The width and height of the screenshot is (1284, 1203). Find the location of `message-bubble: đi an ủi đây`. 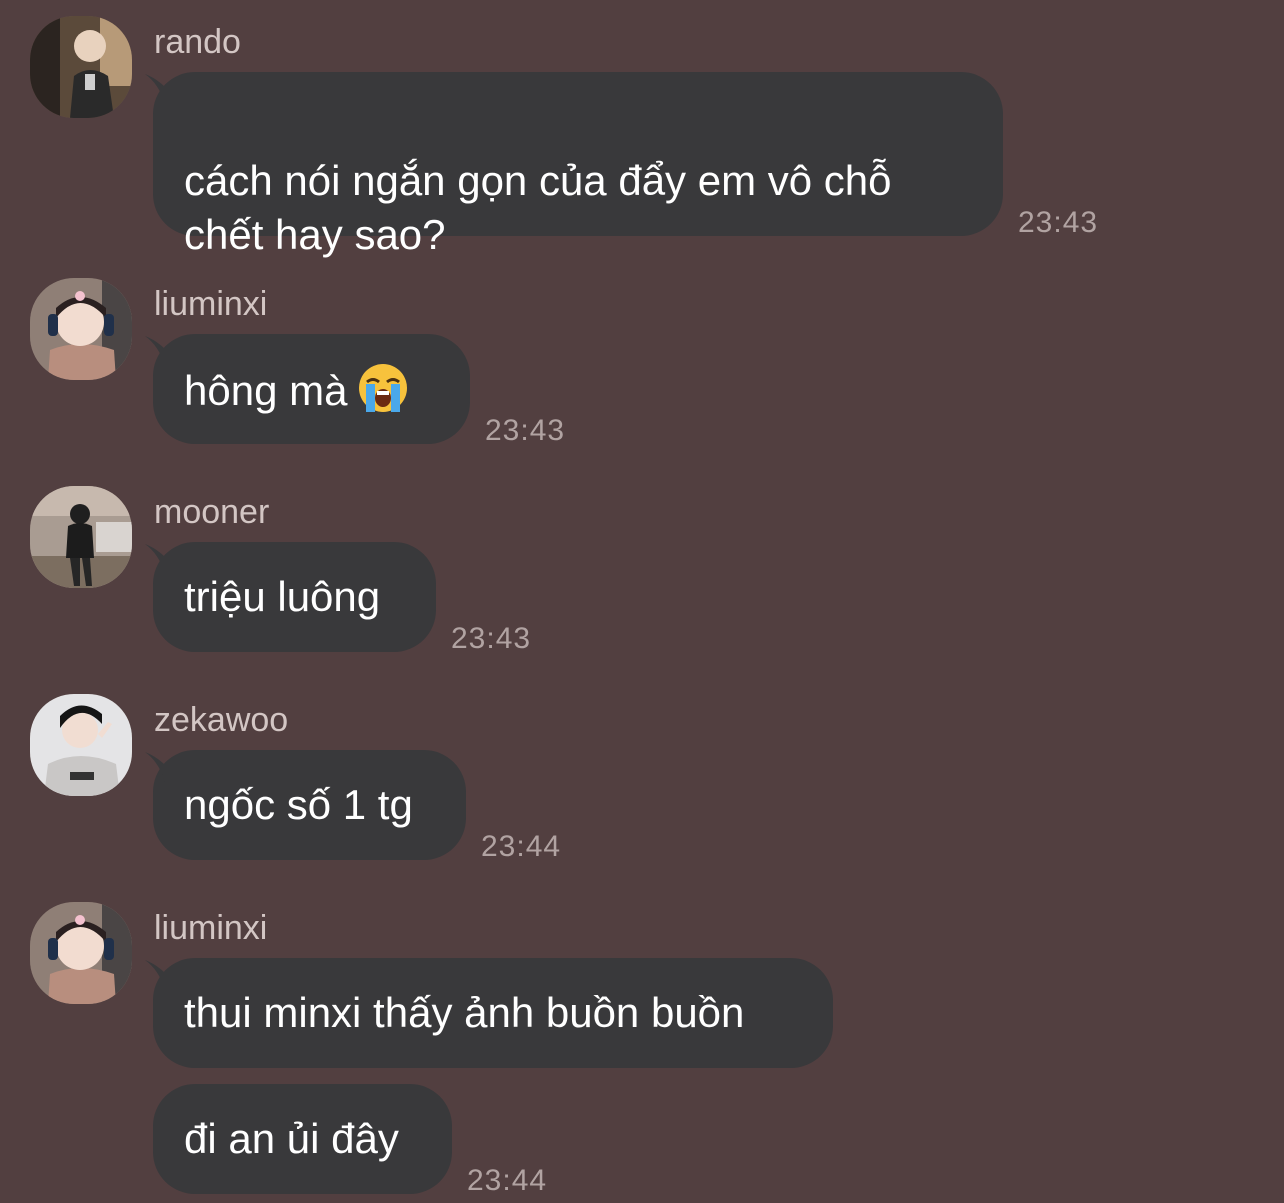

message-bubble: đi an ủi đây is located at coordinates (302, 1139).